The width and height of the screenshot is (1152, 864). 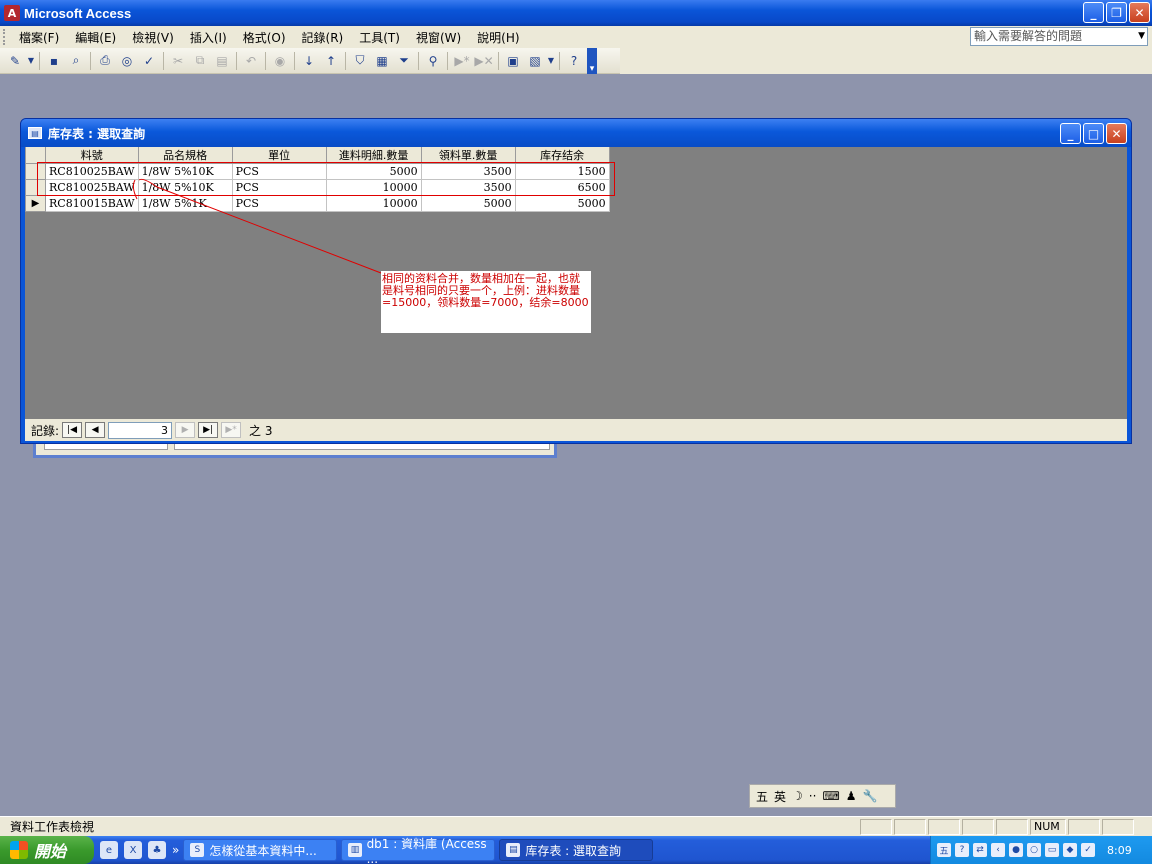 I want to click on print-icon: ⎙, so click(x=105, y=61).